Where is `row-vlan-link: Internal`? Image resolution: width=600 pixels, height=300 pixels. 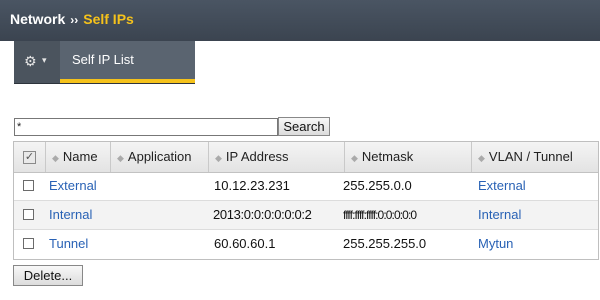 row-vlan-link: Internal is located at coordinates (499, 215).